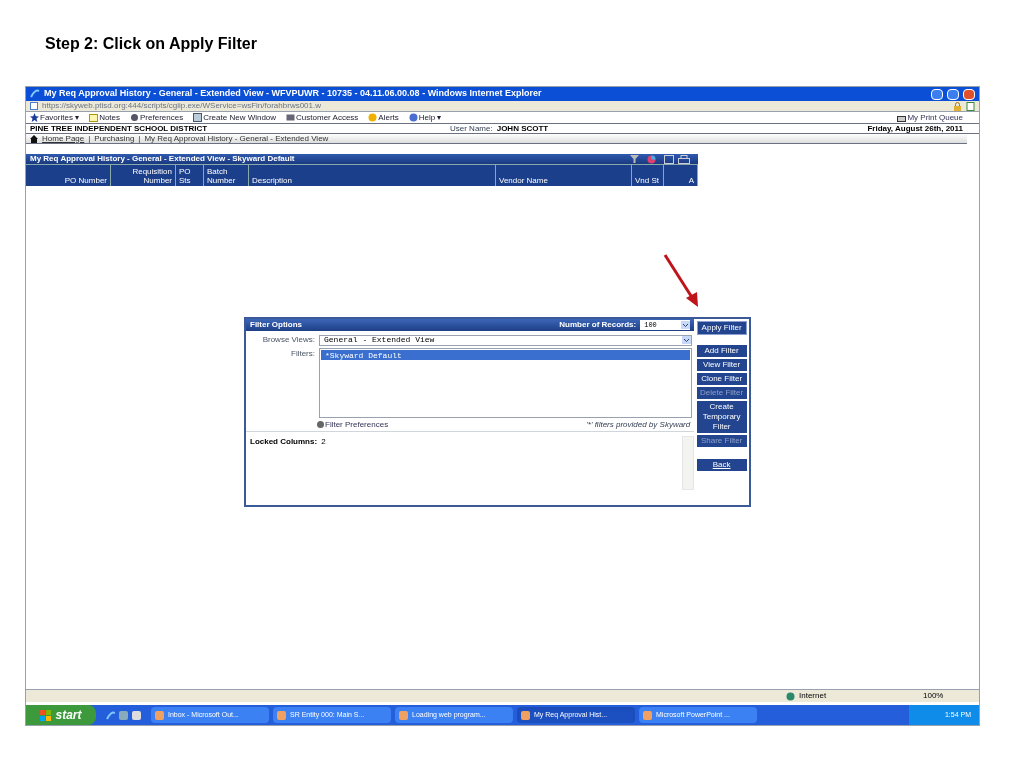 The width and height of the screenshot is (1024, 768). Describe the element at coordinates (957, 106) in the screenshot. I see `lock-icon` at that location.